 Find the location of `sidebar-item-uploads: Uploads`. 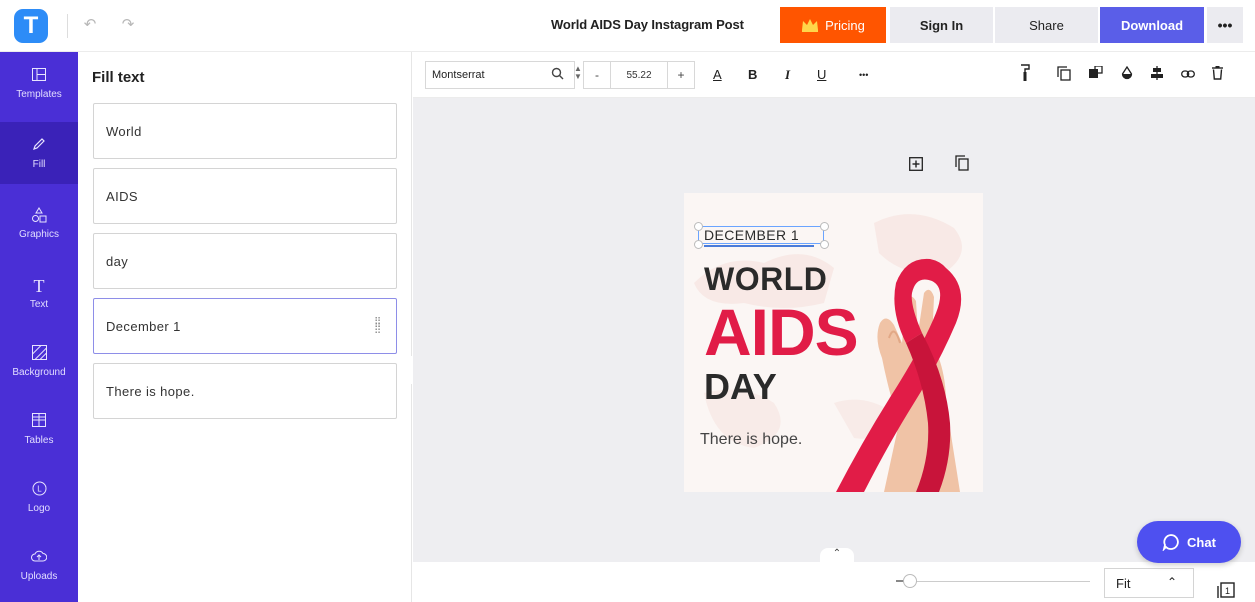

sidebar-item-uploads: Uploads is located at coordinates (39, 565).